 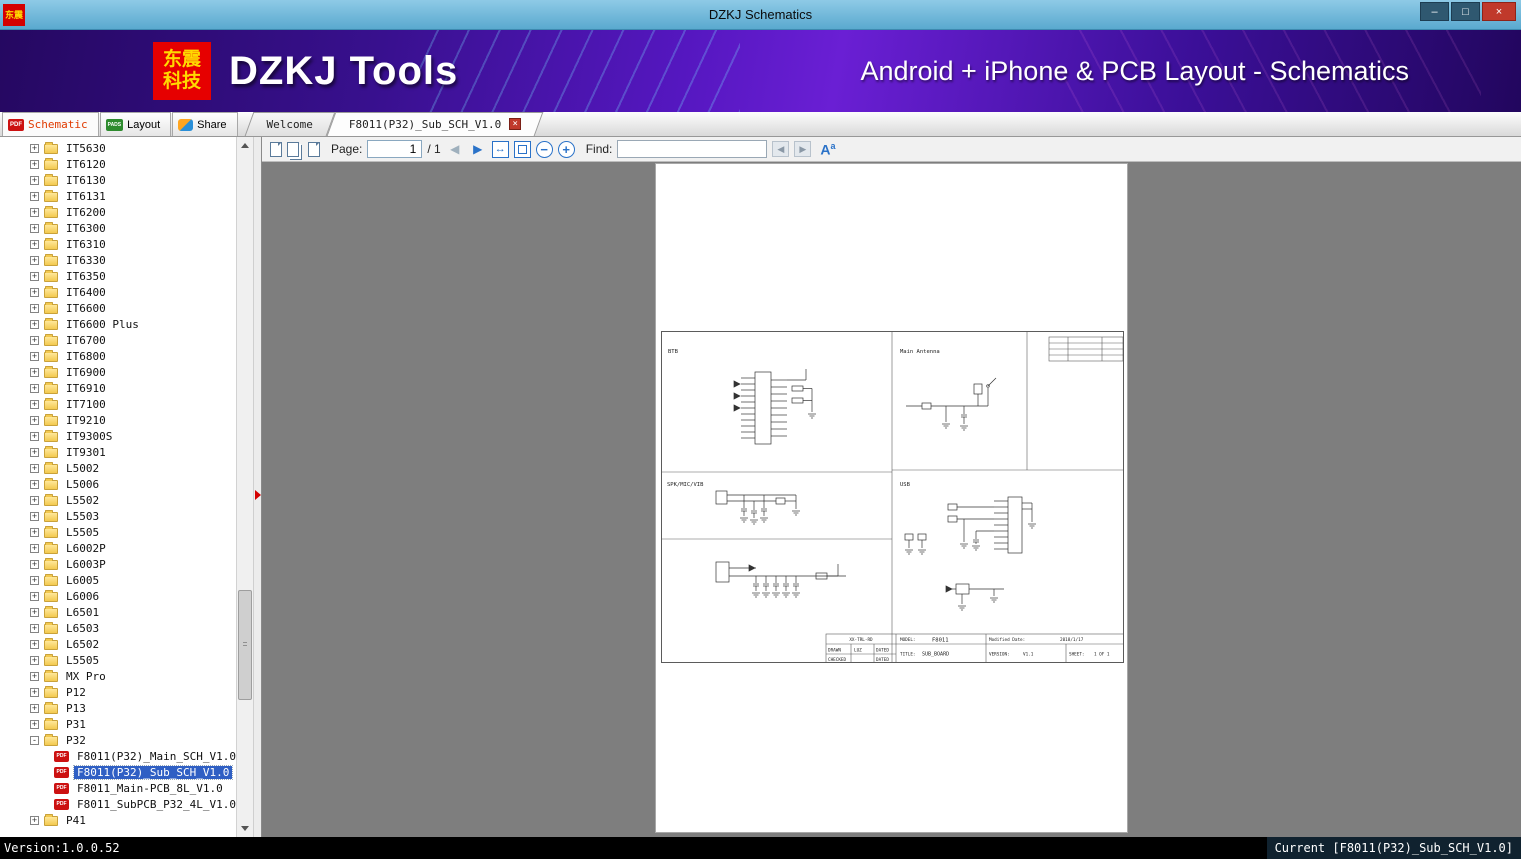 What do you see at coordinates (118, 596) in the screenshot?
I see `tree-item-folder: + L6006` at bounding box center [118, 596].